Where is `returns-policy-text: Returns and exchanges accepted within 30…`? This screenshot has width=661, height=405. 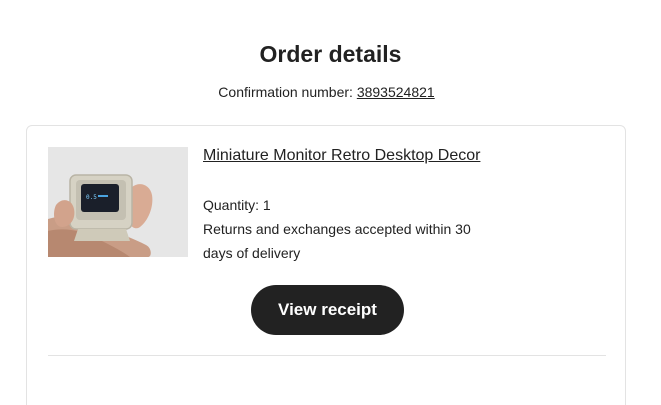
returns-policy-text: Returns and exchanges accepted within 30… is located at coordinates (337, 241).